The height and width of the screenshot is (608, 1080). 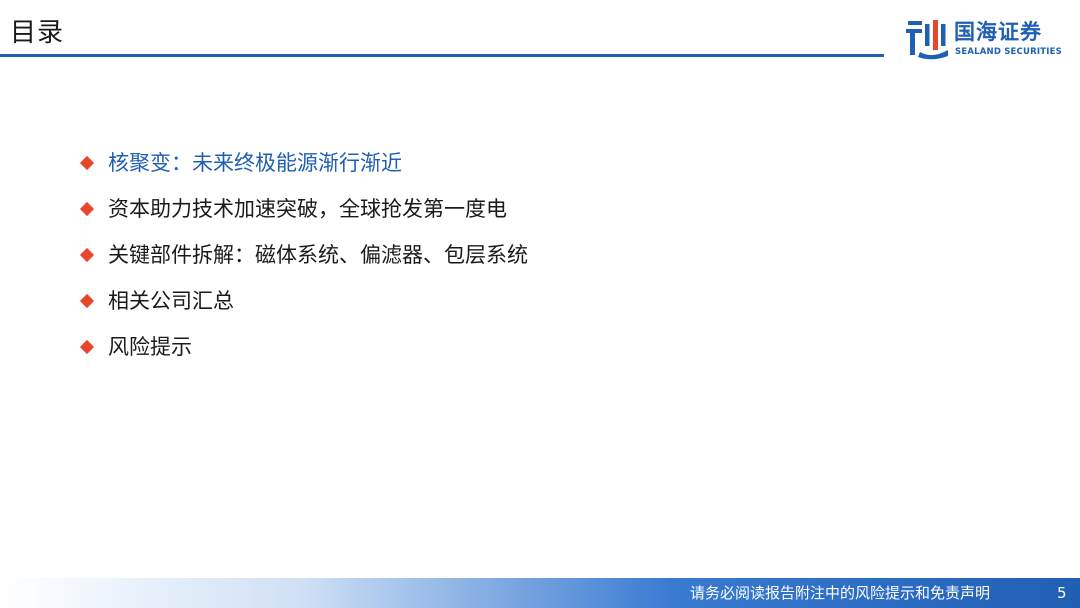 I want to click on toc-item-label: 相关公司汇总, so click(x=171, y=301).